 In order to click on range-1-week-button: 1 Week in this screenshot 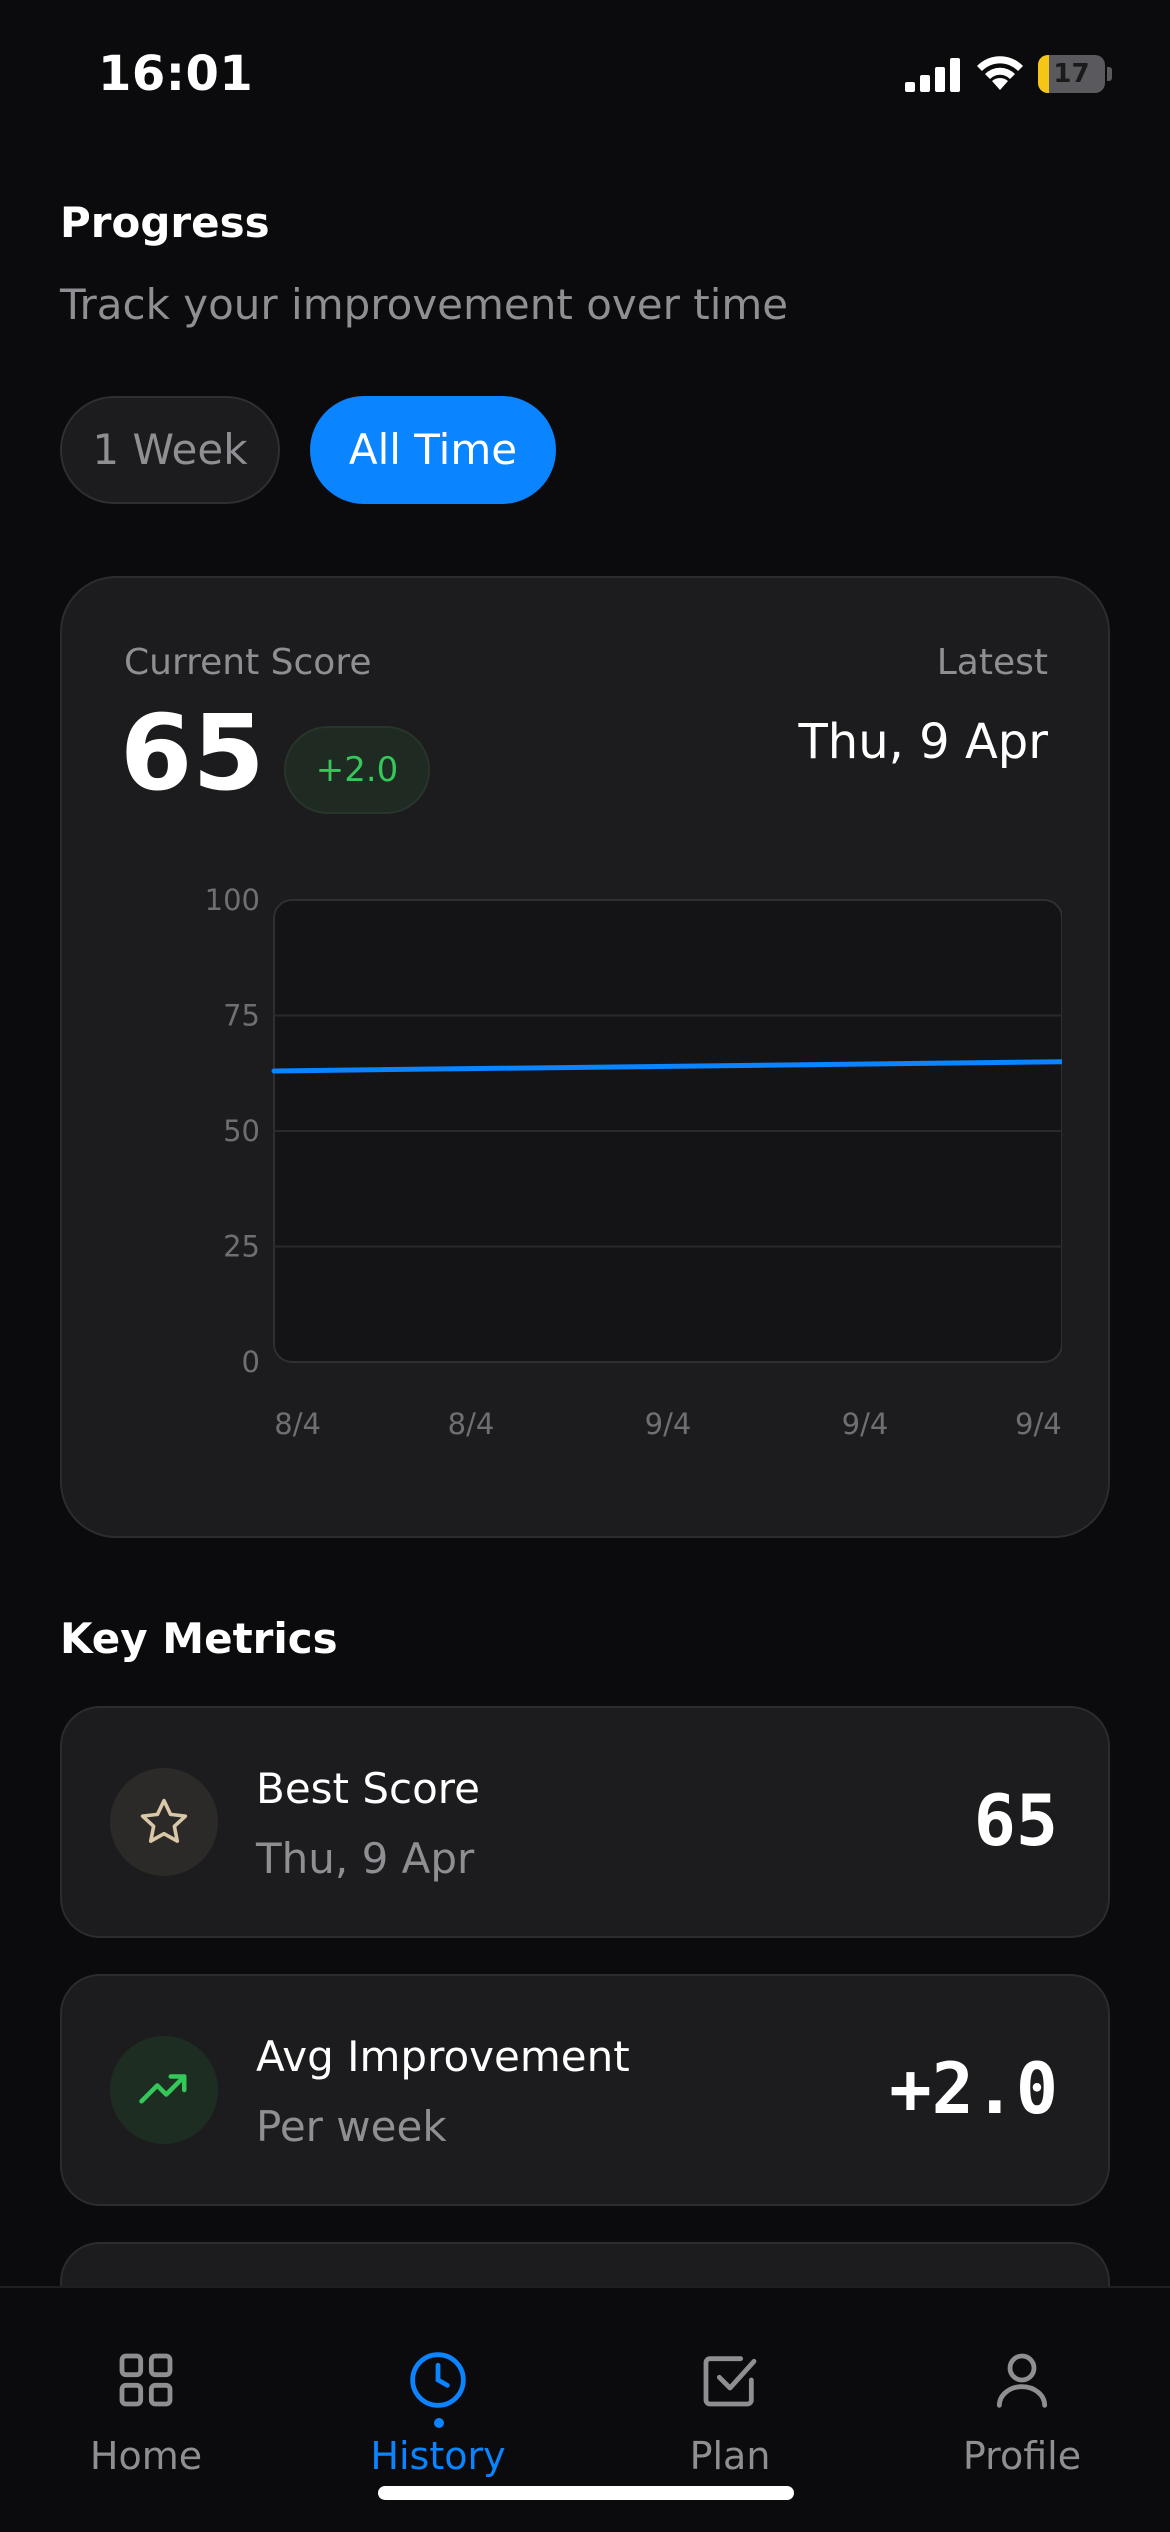, I will do `click(170, 450)`.